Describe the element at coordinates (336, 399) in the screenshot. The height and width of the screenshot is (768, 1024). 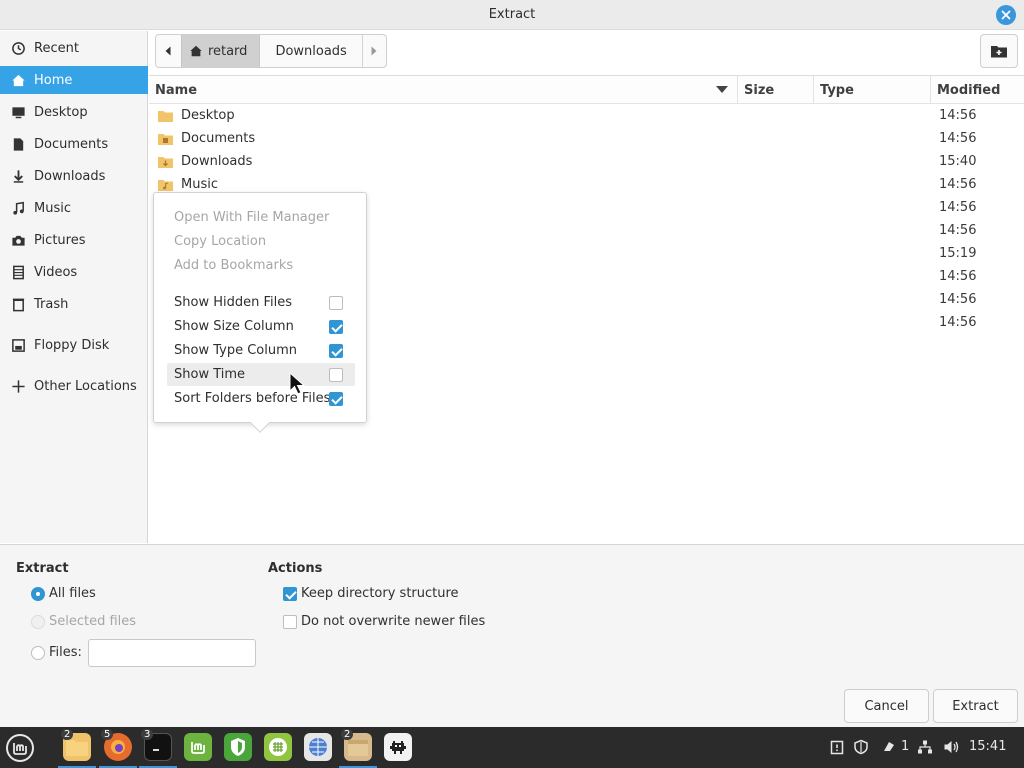
I see `sort-folders-checkbox` at that location.